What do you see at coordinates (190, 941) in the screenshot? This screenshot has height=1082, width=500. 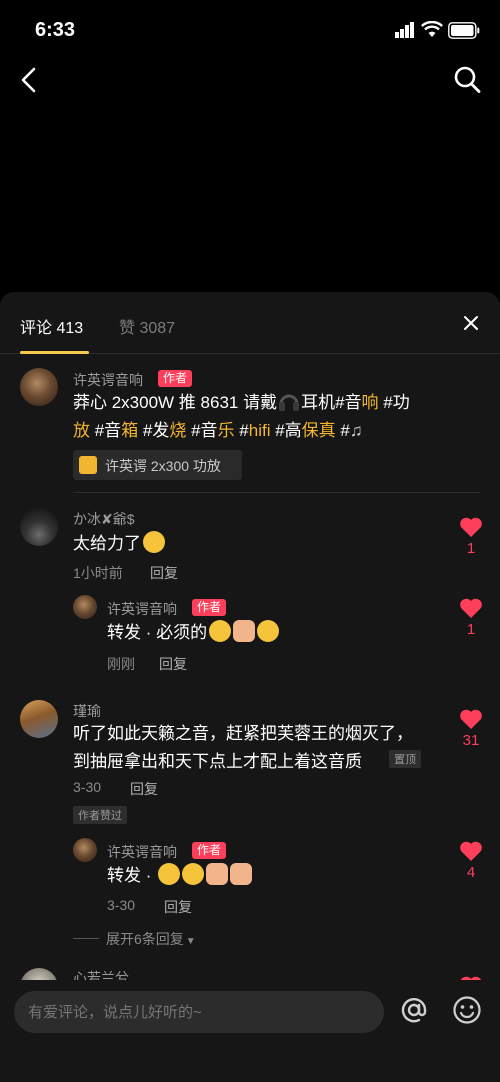 I see `caret-down-icon: ▼` at bounding box center [190, 941].